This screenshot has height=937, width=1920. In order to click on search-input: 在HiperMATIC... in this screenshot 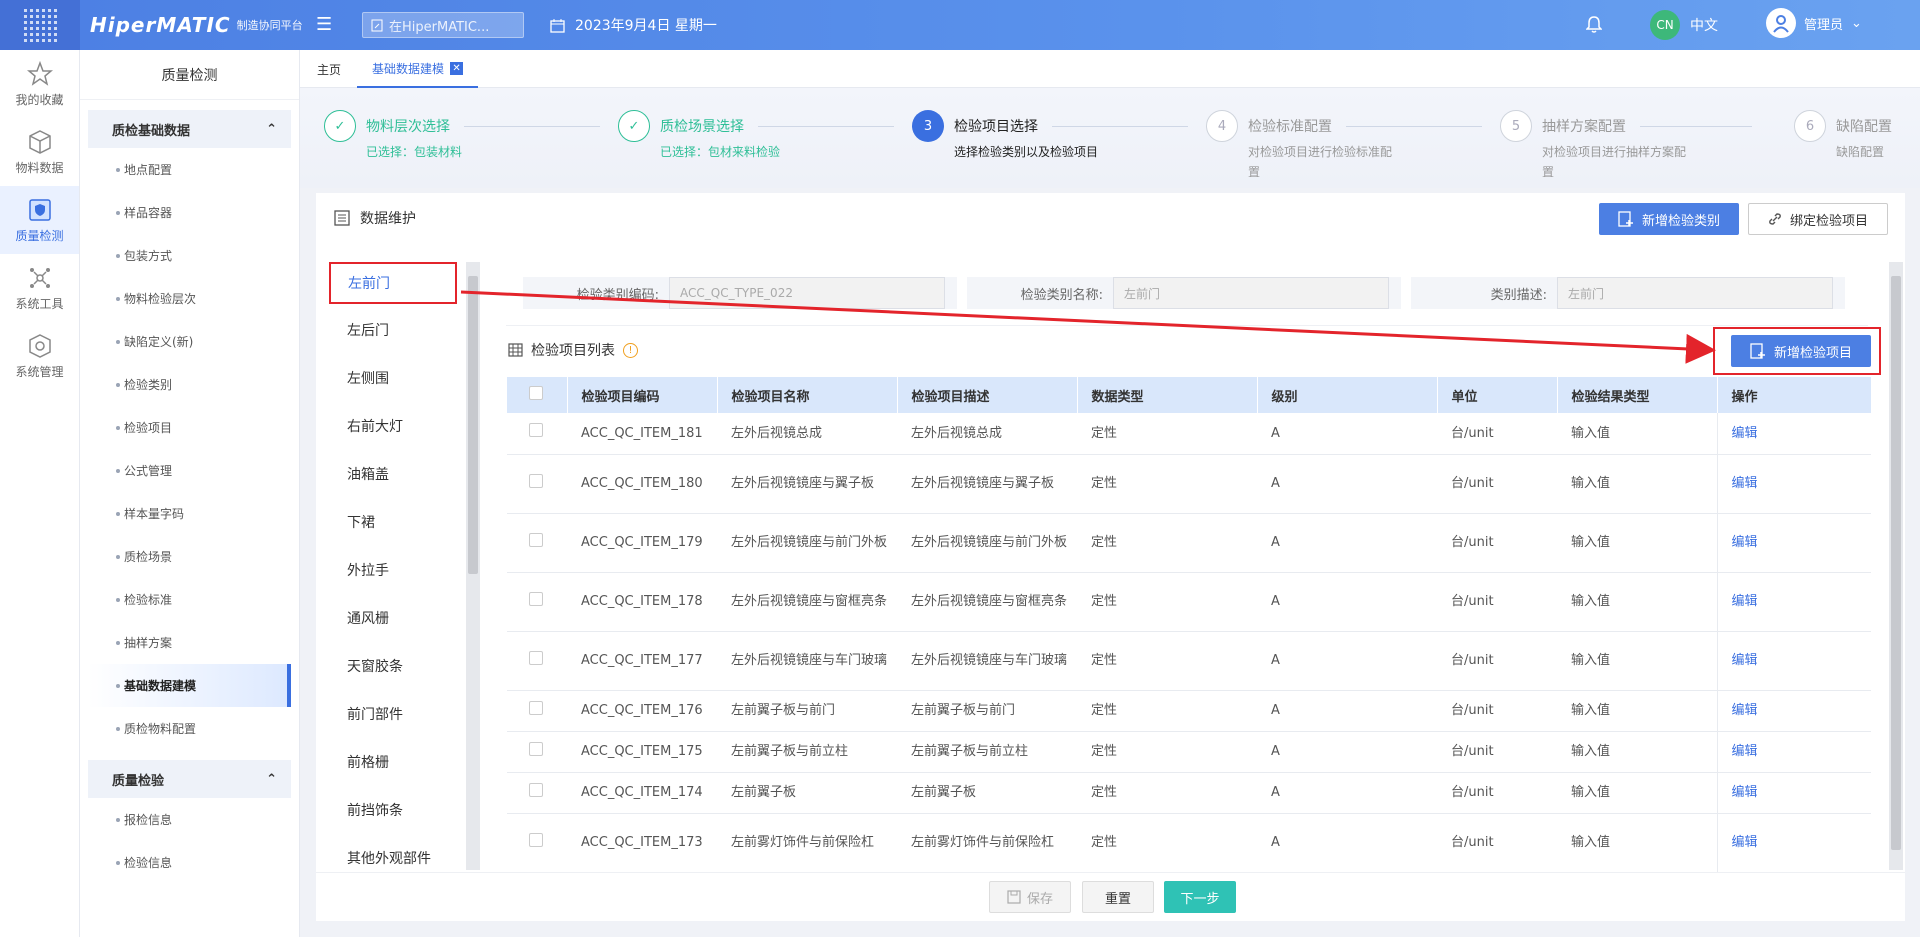, I will do `click(443, 25)`.